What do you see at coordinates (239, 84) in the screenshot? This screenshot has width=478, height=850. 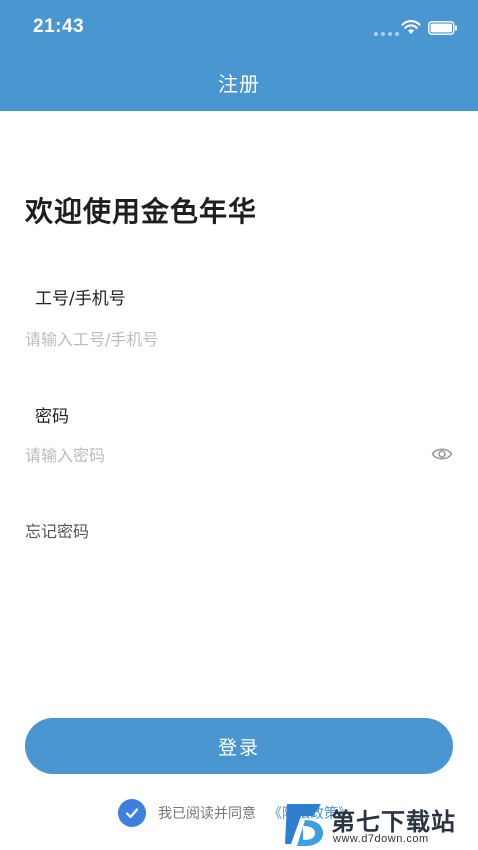 I see `page-title: 注册` at bounding box center [239, 84].